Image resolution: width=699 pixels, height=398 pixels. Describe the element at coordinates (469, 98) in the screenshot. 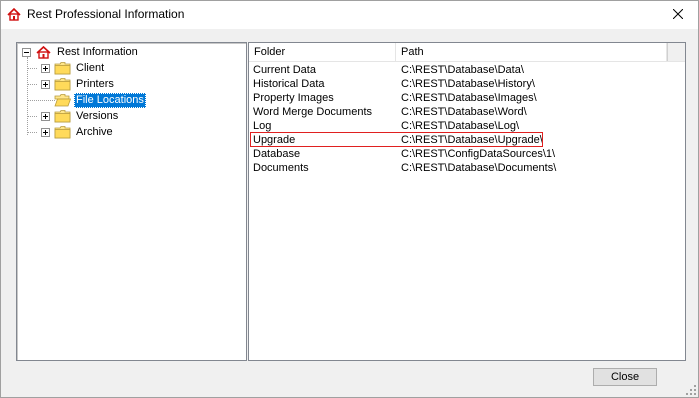

I see `path-cell: C:\REST\Database\Images\` at that location.